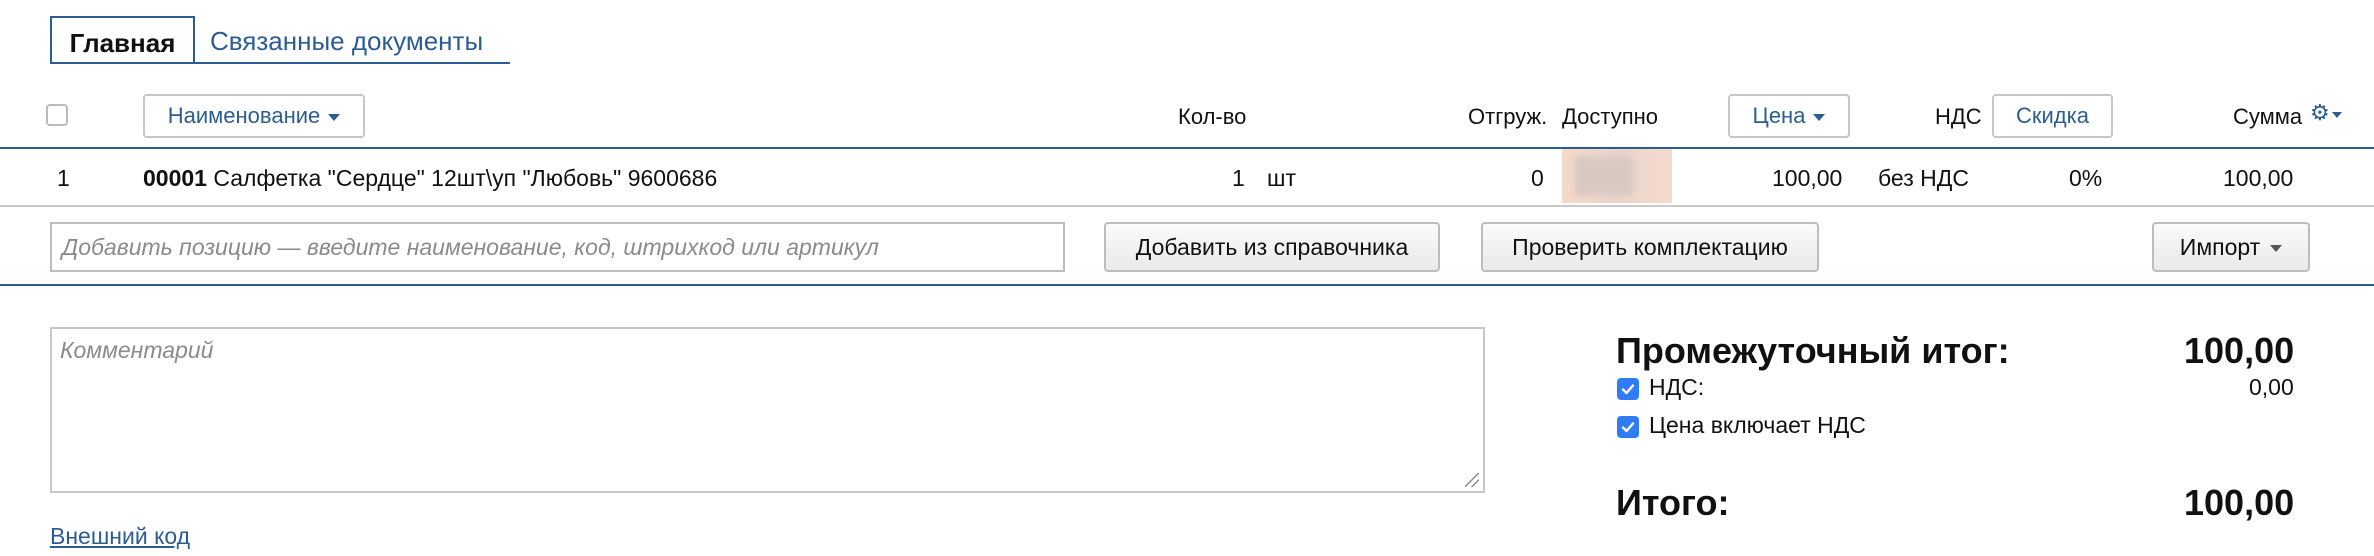  I want to click on total-label: Итого:, so click(1673, 502).